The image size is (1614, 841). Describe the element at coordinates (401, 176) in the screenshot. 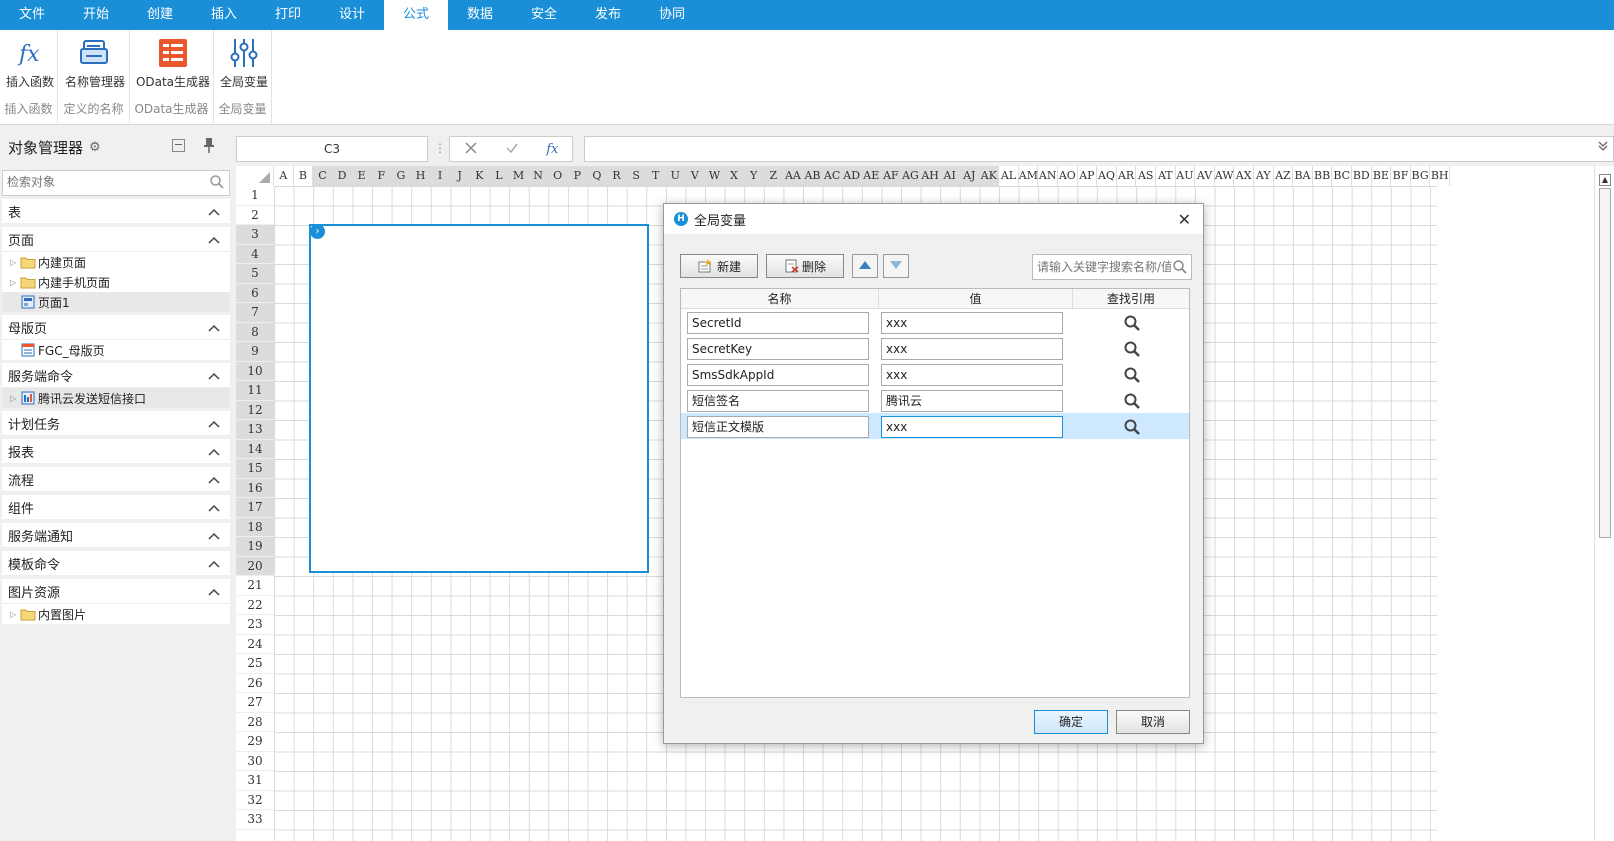

I see `column-header: G` at that location.